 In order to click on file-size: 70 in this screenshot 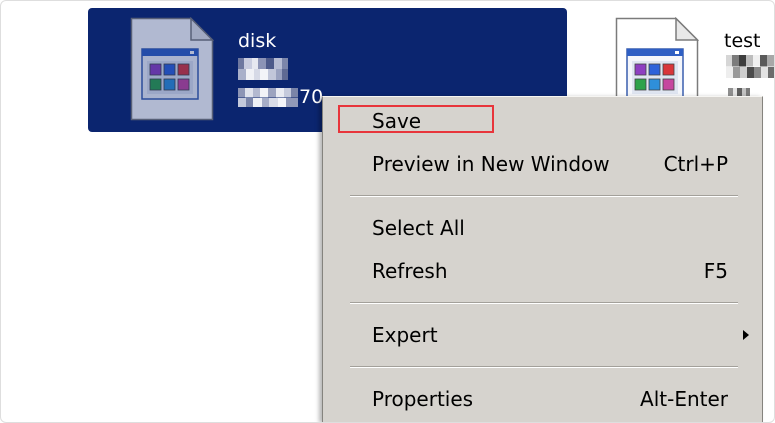, I will do `click(311, 97)`.